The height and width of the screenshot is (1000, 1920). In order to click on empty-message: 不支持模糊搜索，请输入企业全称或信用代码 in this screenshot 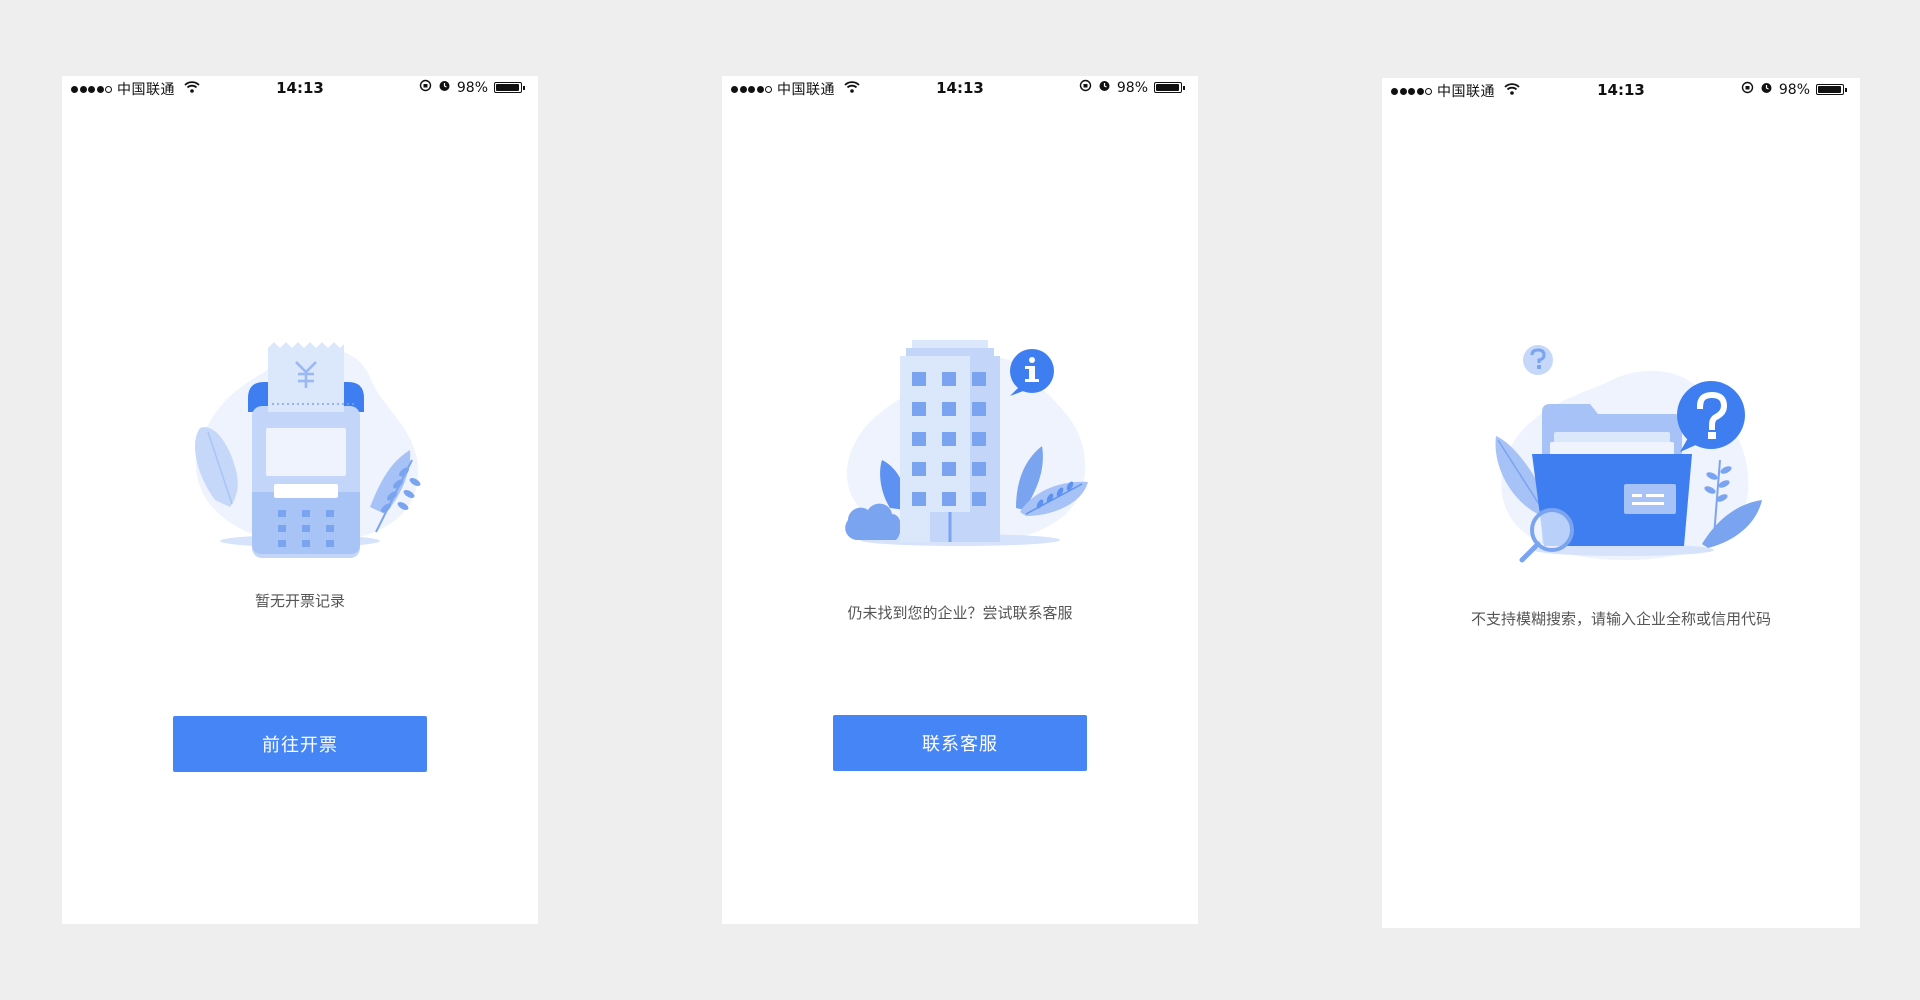, I will do `click(1620, 619)`.